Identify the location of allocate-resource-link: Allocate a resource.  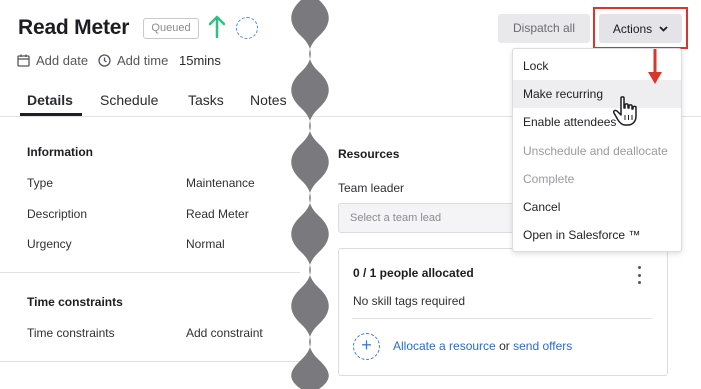
(444, 346).